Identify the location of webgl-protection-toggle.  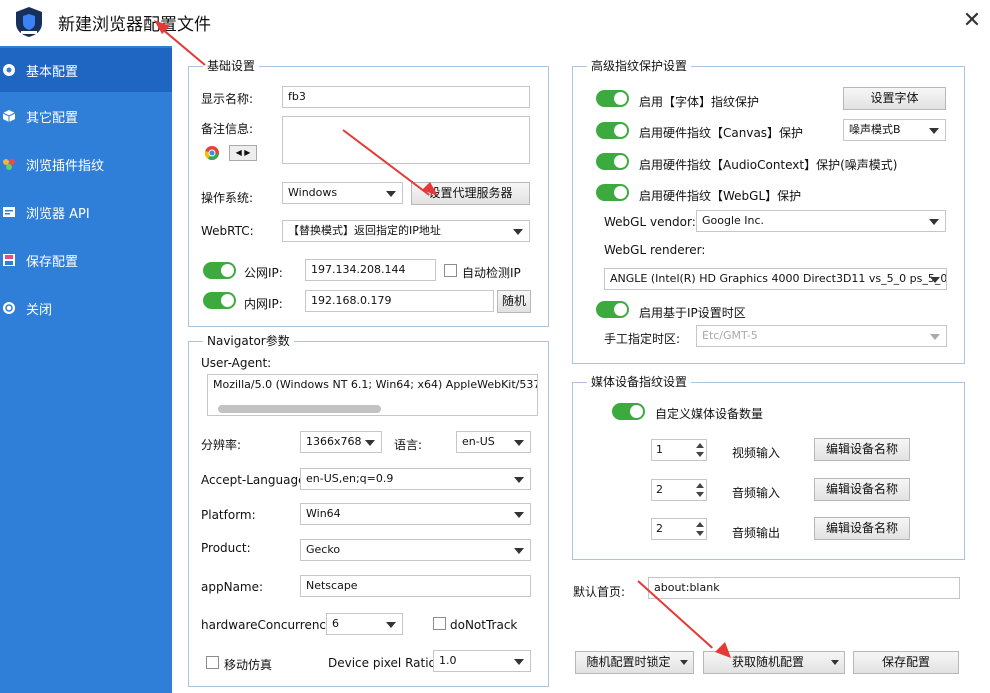
(612, 192).